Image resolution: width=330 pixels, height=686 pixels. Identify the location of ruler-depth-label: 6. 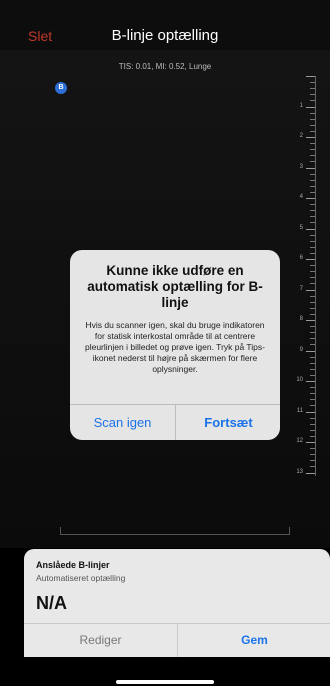
(301, 258).